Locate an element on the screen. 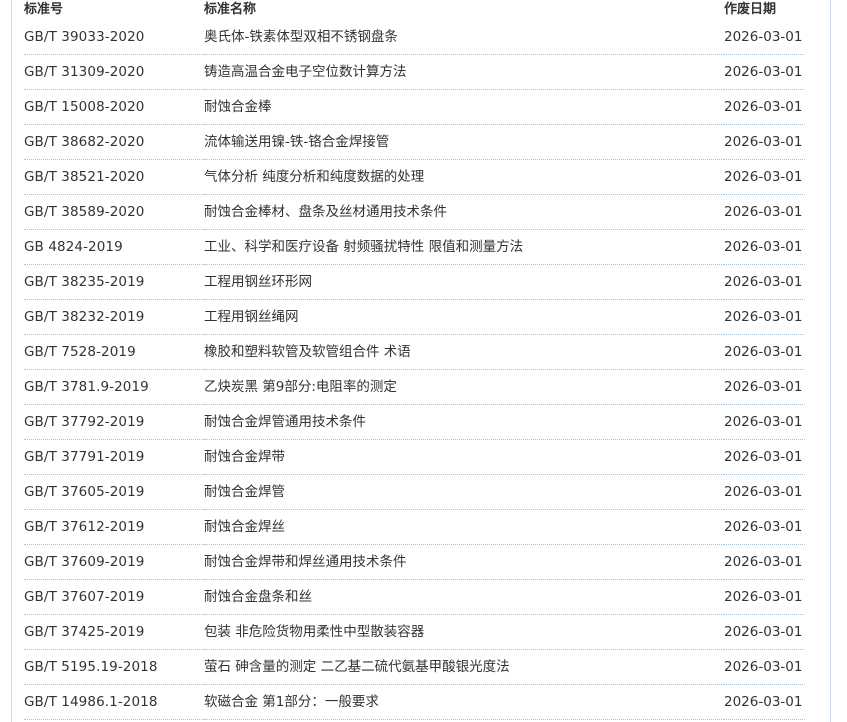 This screenshot has height=722, width=847. table-row: GB/T 15008-2020 耐蚀合金棒 2026-03-01 is located at coordinates (414, 107).